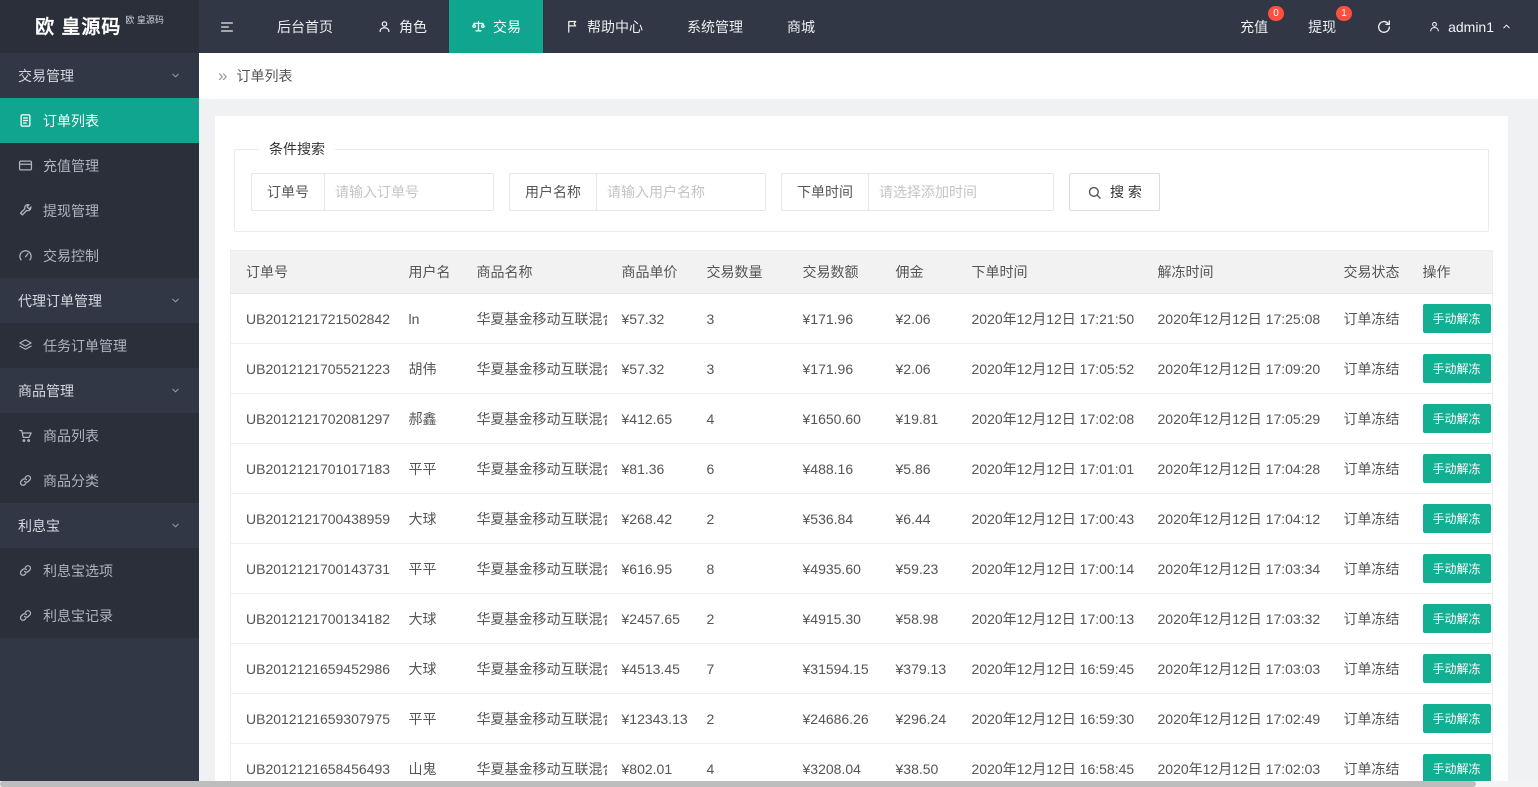  Describe the element at coordinates (534, 272) in the screenshot. I see `column-header: 商品名称` at that location.